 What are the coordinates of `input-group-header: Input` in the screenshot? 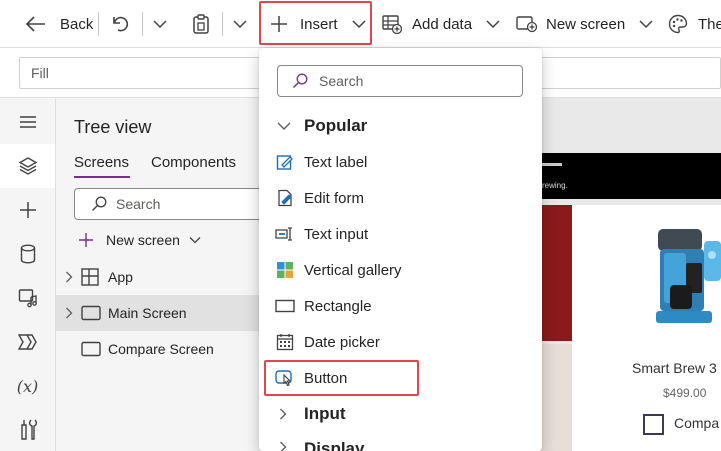 It's located at (400, 414).